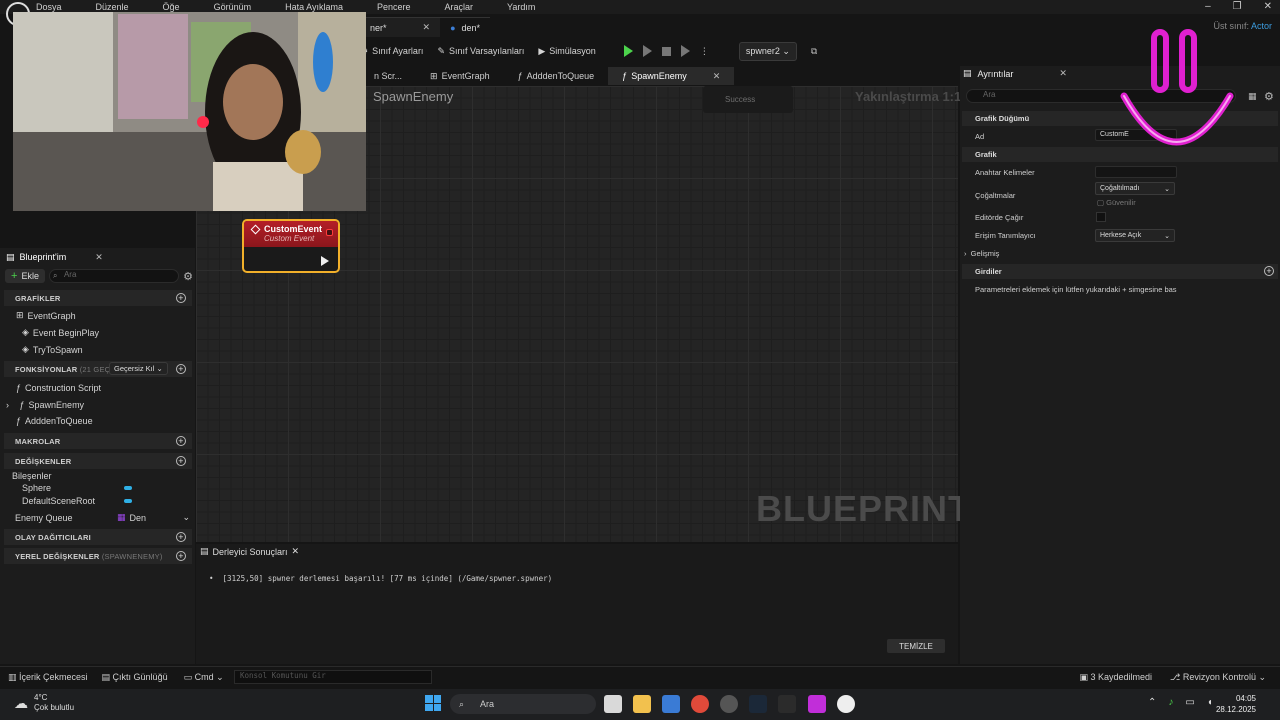  What do you see at coordinates (671, 704) in the screenshot?
I see `store-icon` at bounding box center [671, 704].